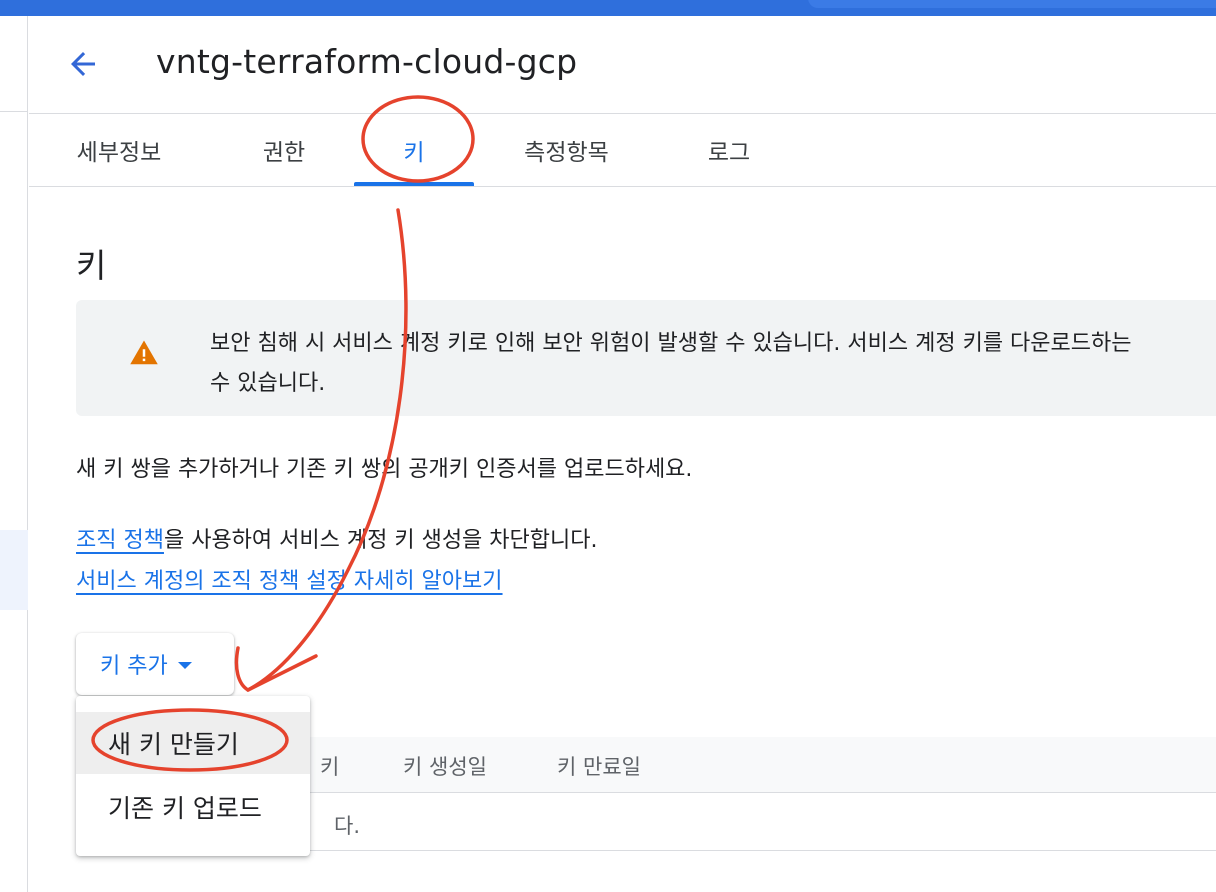  I want to click on back-button, so click(83, 64).